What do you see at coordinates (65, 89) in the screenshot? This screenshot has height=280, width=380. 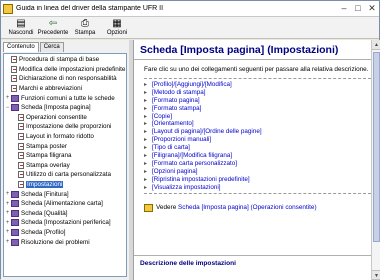 I see `tree-item: Marchi e abbreviazioni` at bounding box center [65, 89].